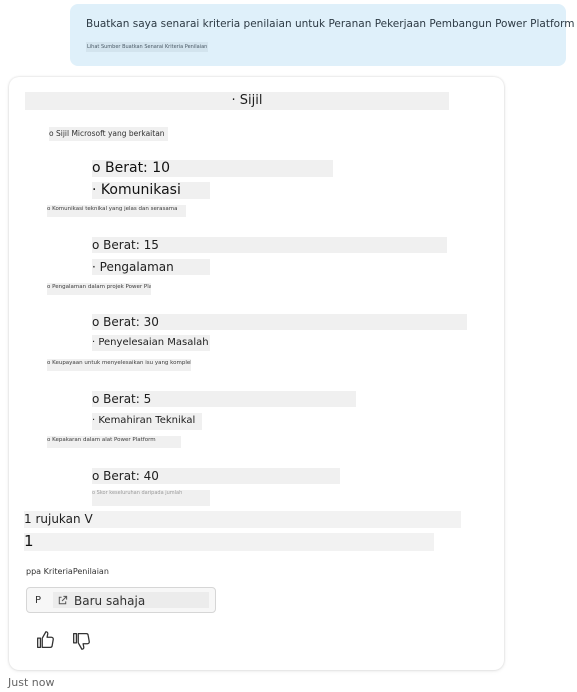 This screenshot has height=692, width=577. What do you see at coordinates (279, 322) in the screenshot?
I see `reply-line-weight-30: o Berat: 30` at bounding box center [279, 322].